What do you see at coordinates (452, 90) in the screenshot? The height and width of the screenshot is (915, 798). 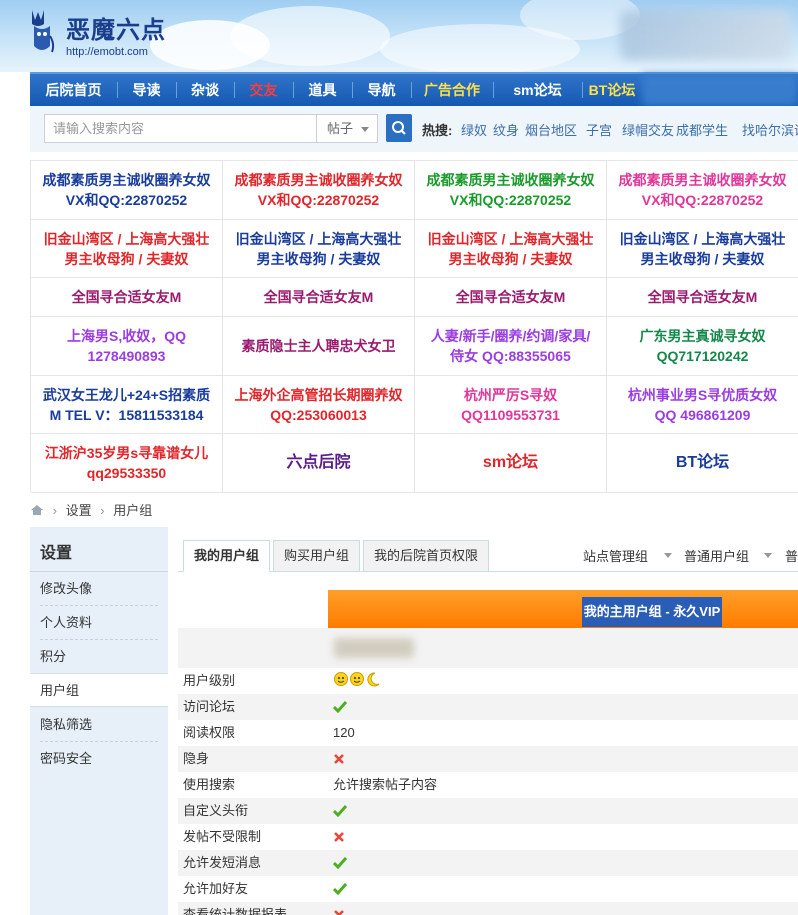 I see `nav-item: 广告合作` at bounding box center [452, 90].